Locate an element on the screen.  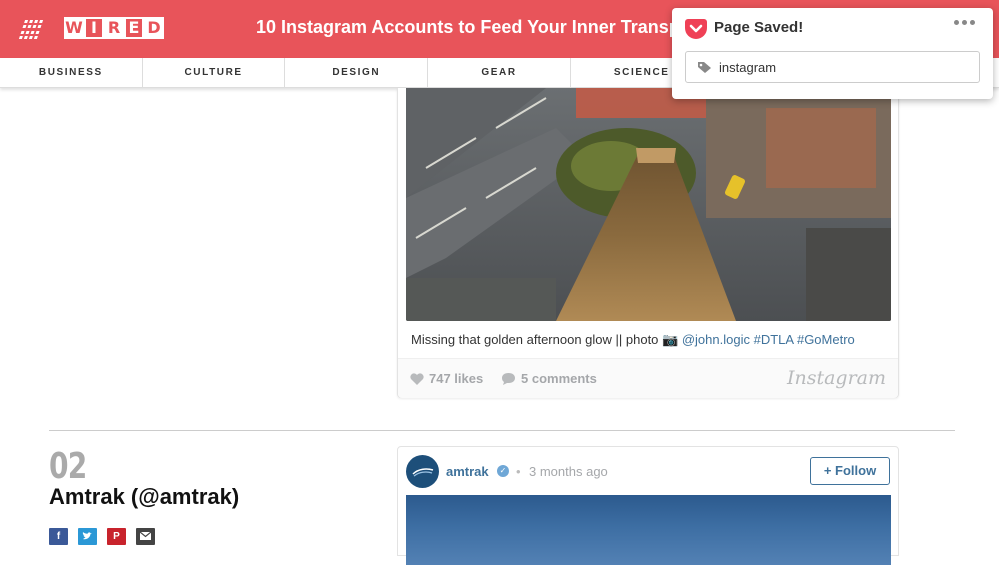
verified-badge-icon: ✓ is located at coordinates (503, 471).